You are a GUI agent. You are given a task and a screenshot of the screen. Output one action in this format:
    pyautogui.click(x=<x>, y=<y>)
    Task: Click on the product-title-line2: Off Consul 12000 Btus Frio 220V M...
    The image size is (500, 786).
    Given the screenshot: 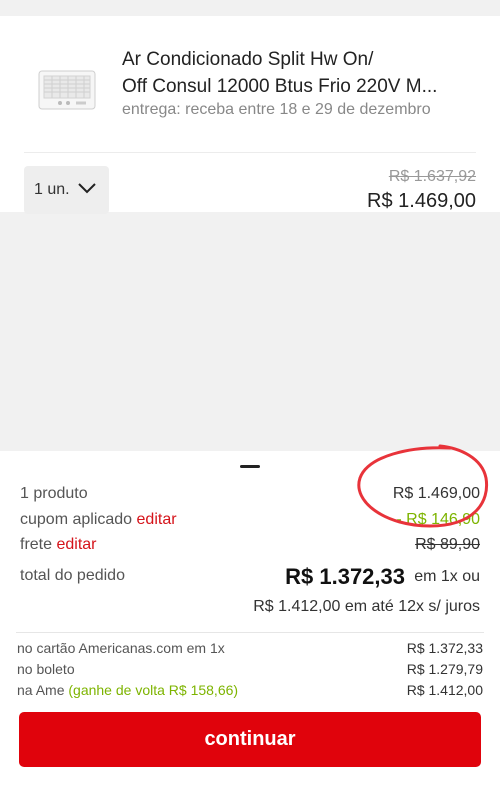 What is the action you would take?
    pyautogui.click(x=292, y=86)
    